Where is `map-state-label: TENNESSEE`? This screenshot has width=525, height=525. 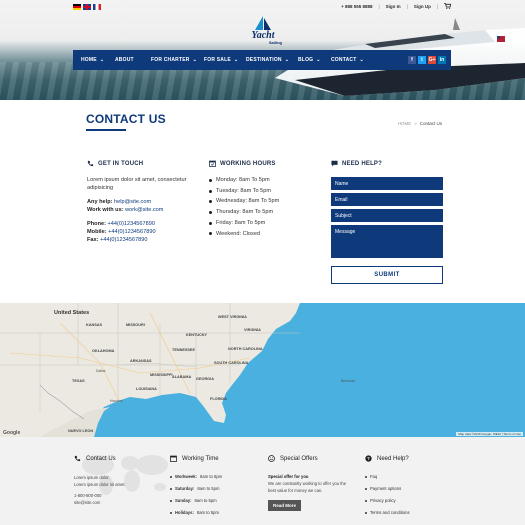
map-state-label: TENNESSEE is located at coordinates (183, 350).